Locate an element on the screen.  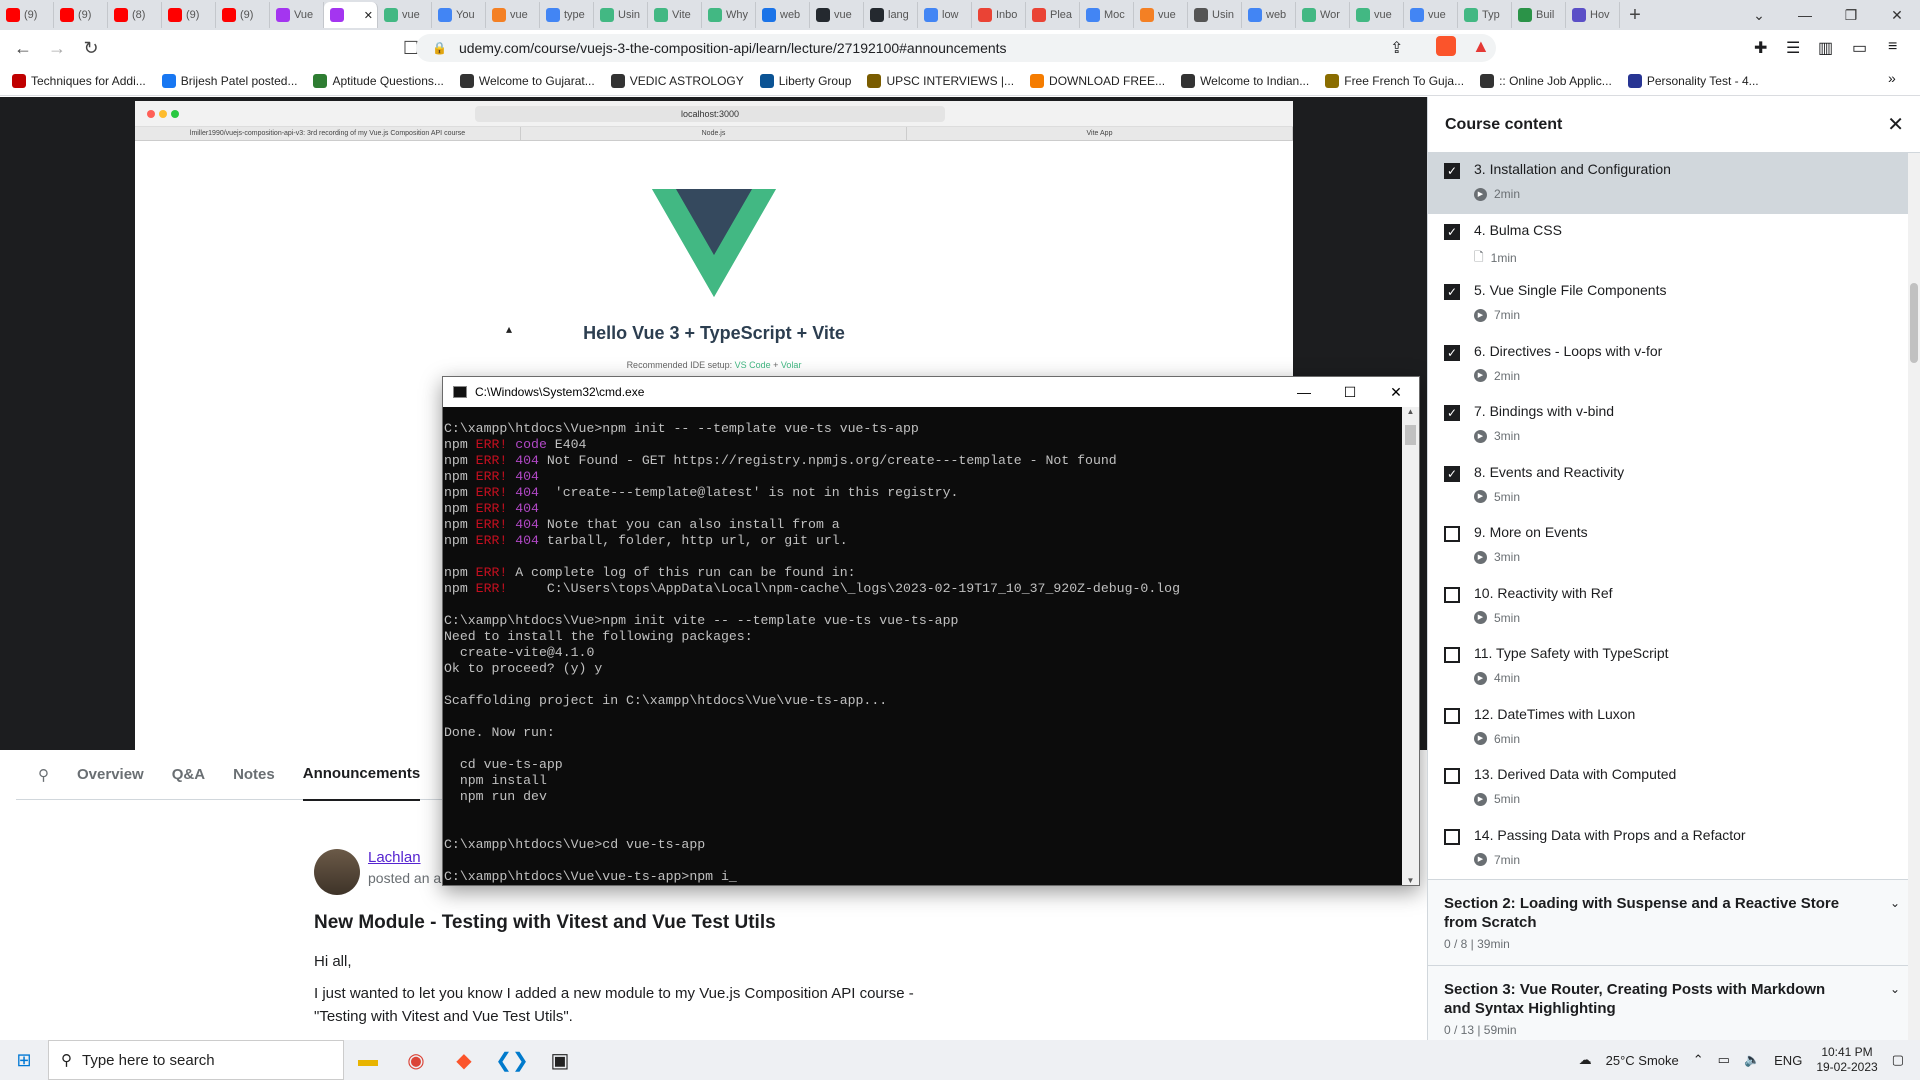
bookmark-item: VEDIC ASTROLOGY is located at coordinates (677, 80).